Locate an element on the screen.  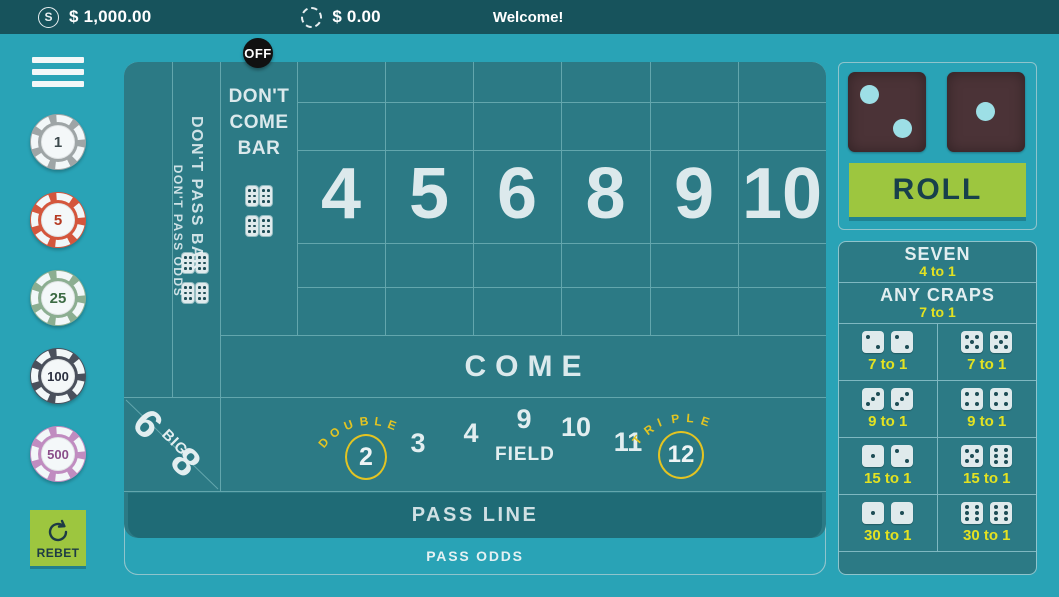
seven-bet-odds: 4 to 1 is located at coordinates (937, 271).